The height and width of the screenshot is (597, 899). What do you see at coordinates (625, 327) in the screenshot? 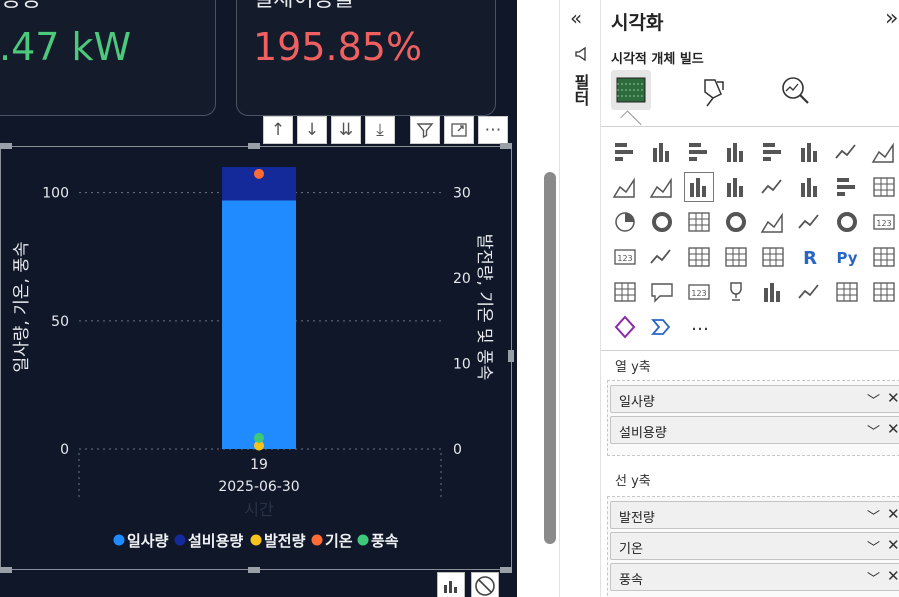
I see `power-app-icon` at bounding box center [625, 327].